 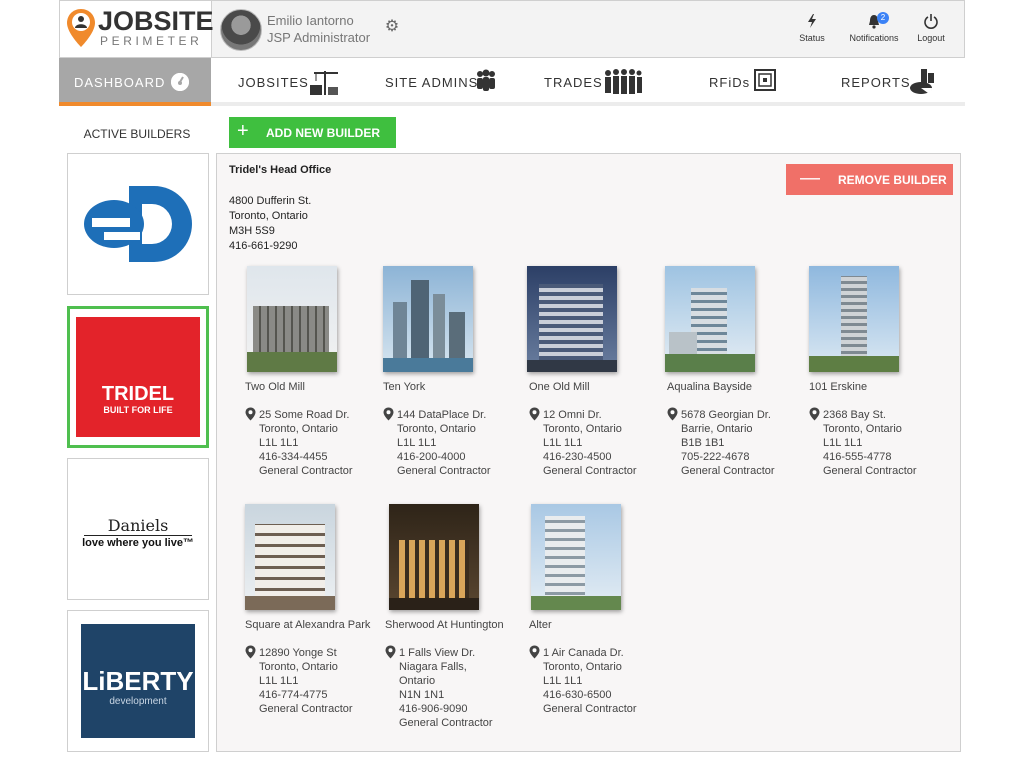 What do you see at coordinates (540, 625) in the screenshot?
I see `jobsite-name: Alter` at bounding box center [540, 625].